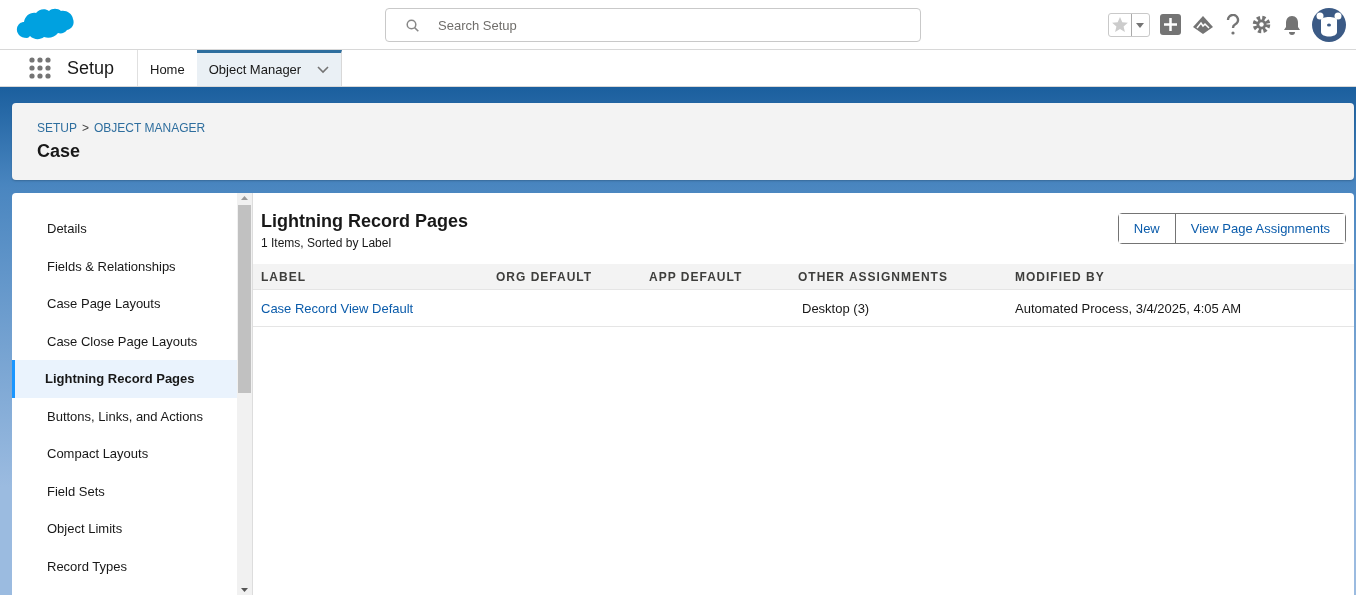 The width and height of the screenshot is (1356, 595). What do you see at coordinates (337, 308) in the screenshot?
I see `record-link: Case Record View Default` at bounding box center [337, 308].